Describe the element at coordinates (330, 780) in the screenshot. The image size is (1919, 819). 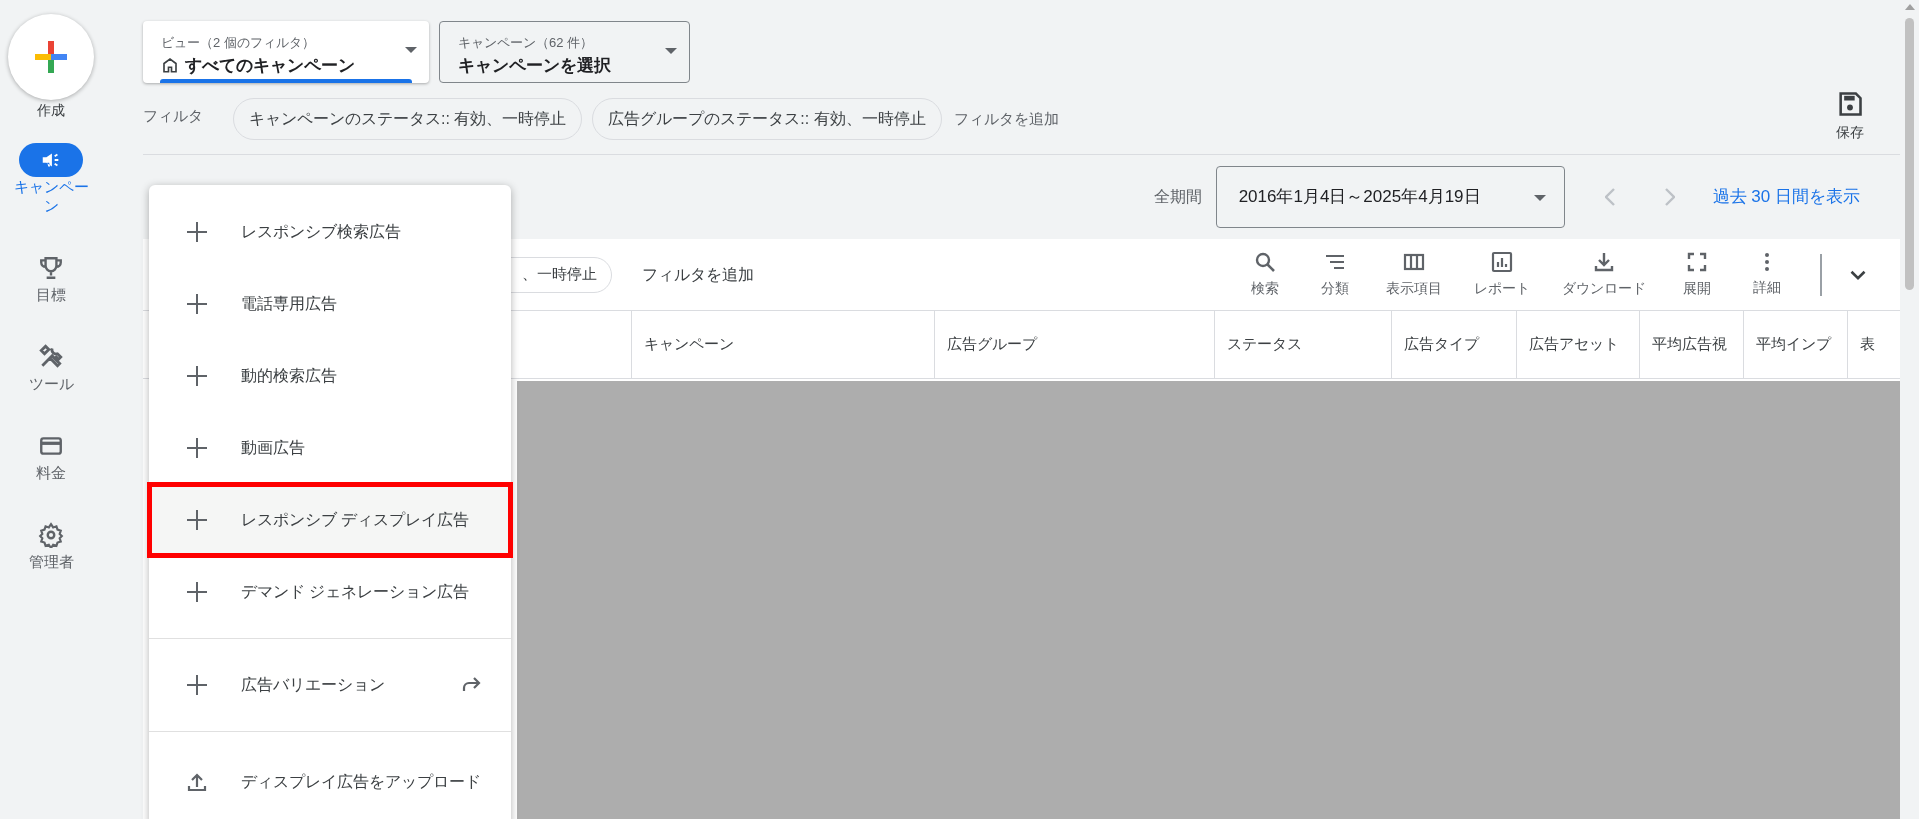
I see `menu-item: ディスプレイ広告をアップロード` at that location.